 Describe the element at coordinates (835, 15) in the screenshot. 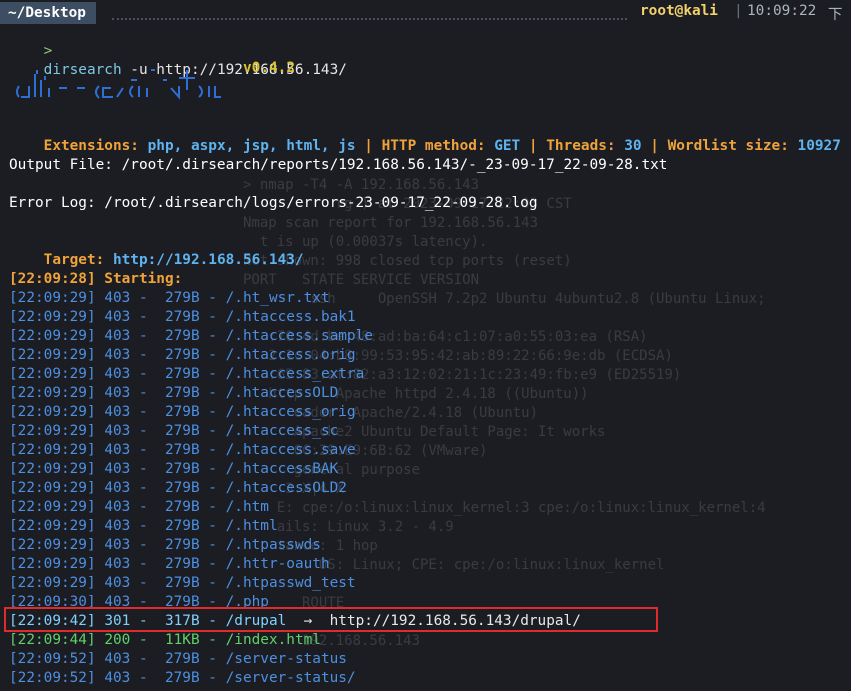

I see `prompt-trailing: 下` at that location.